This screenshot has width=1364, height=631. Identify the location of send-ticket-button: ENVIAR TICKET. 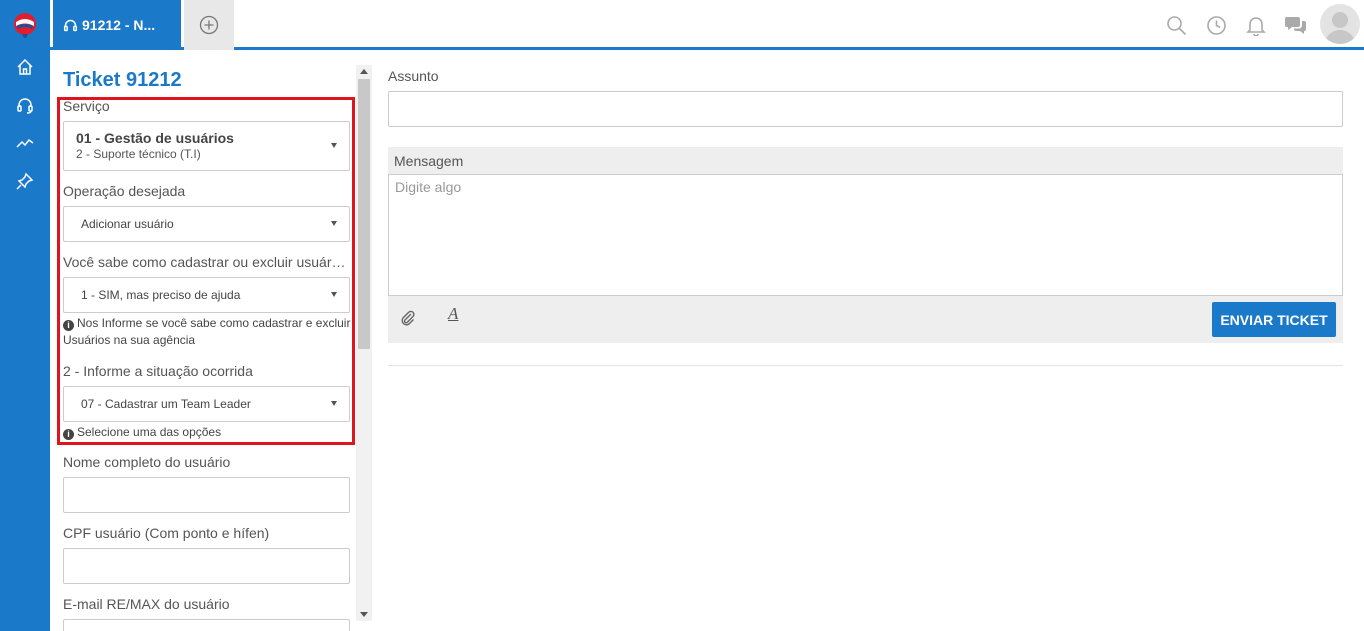
(1274, 319).